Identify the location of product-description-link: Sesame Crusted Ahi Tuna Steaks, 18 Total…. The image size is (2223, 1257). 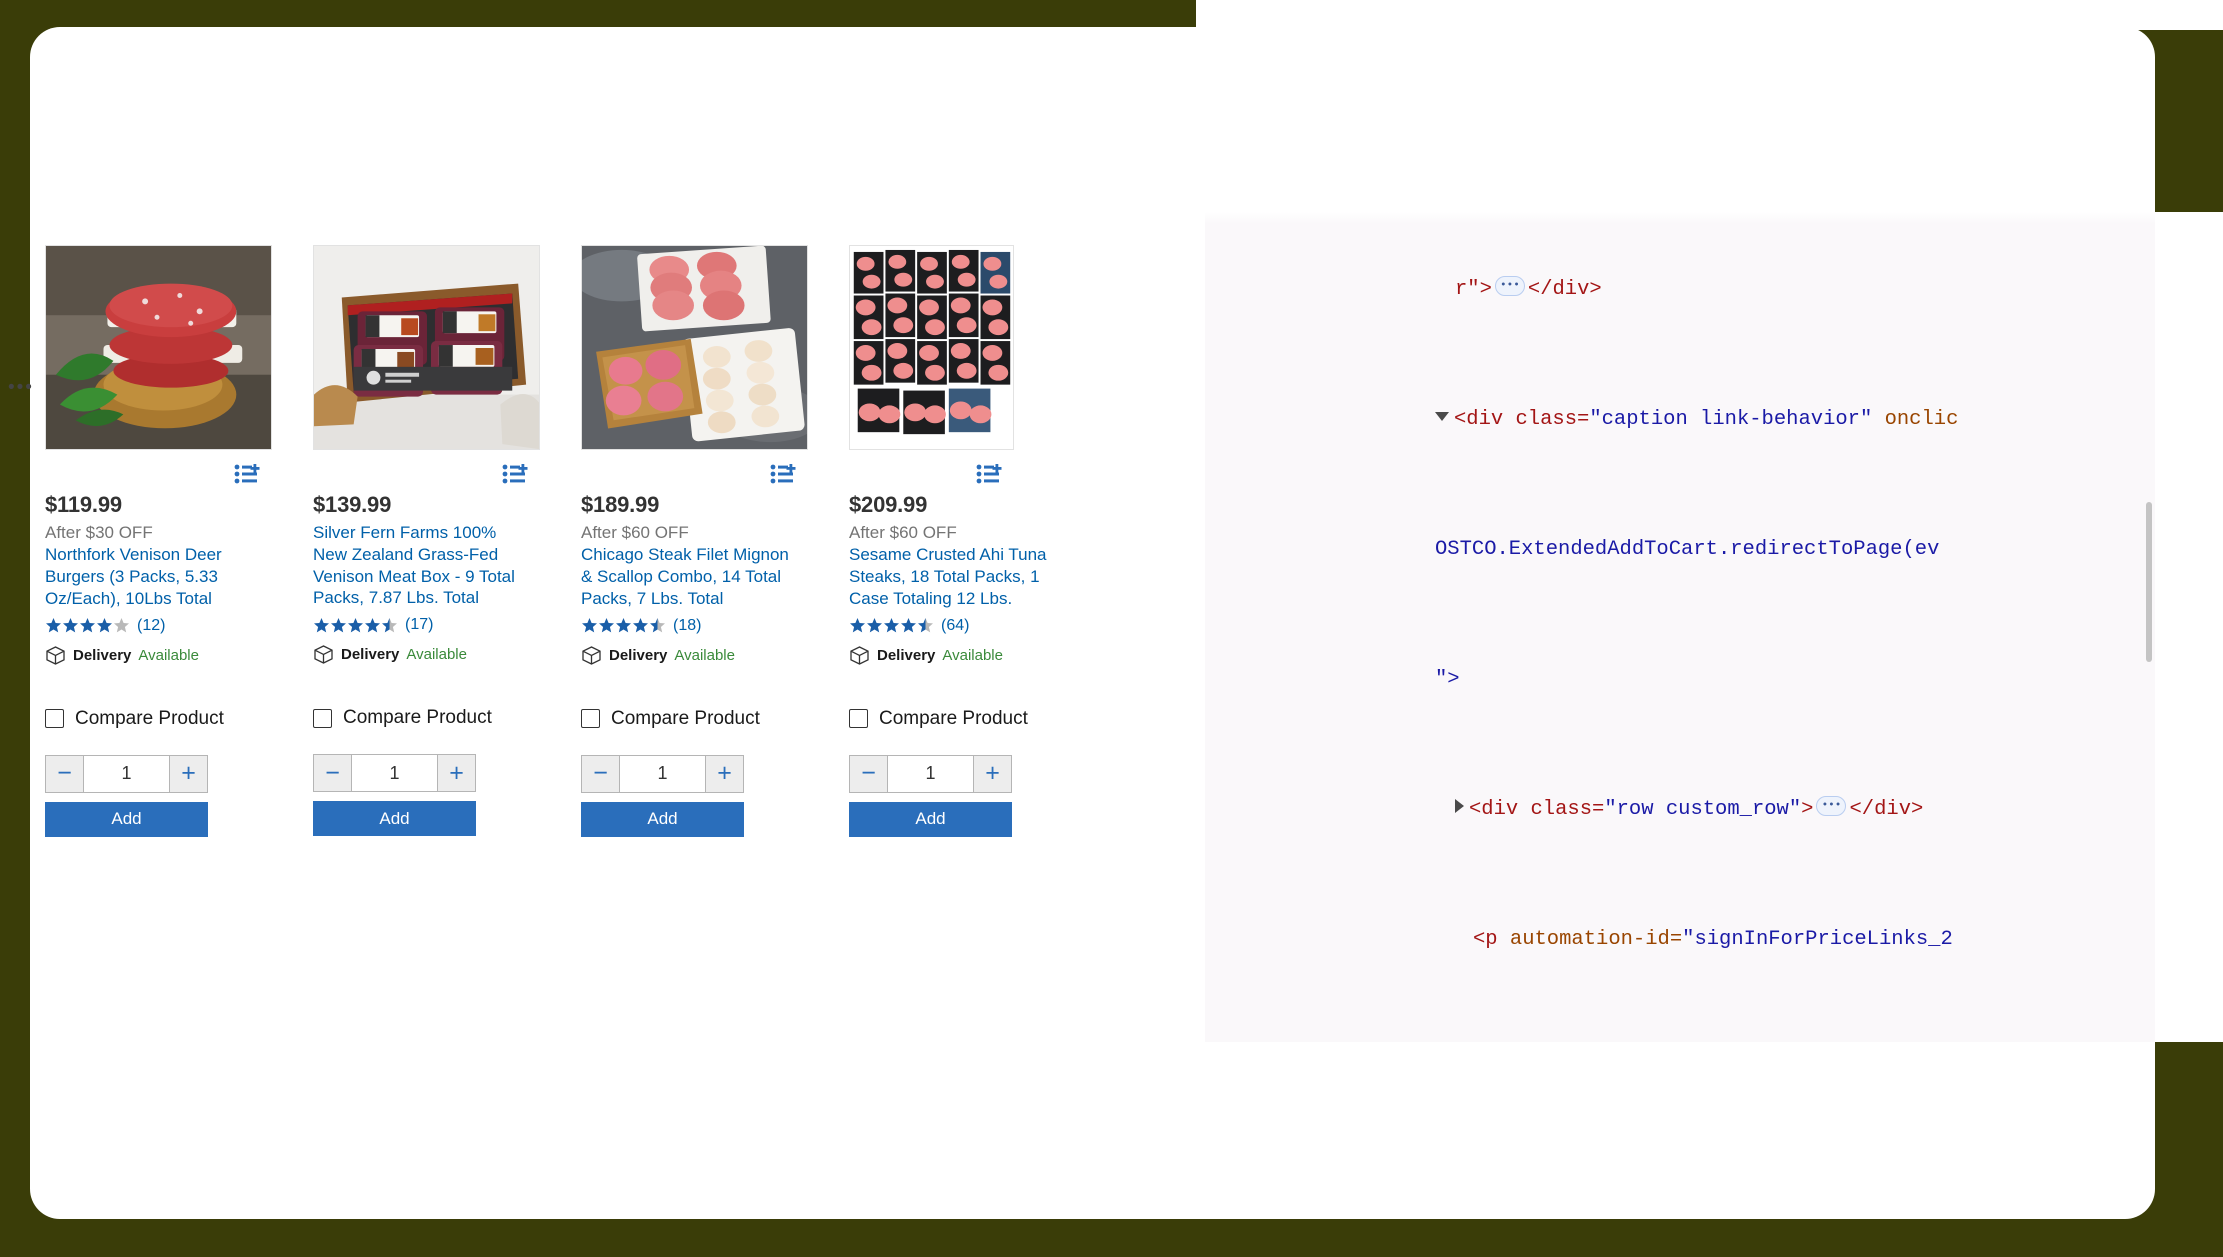
(957, 576).